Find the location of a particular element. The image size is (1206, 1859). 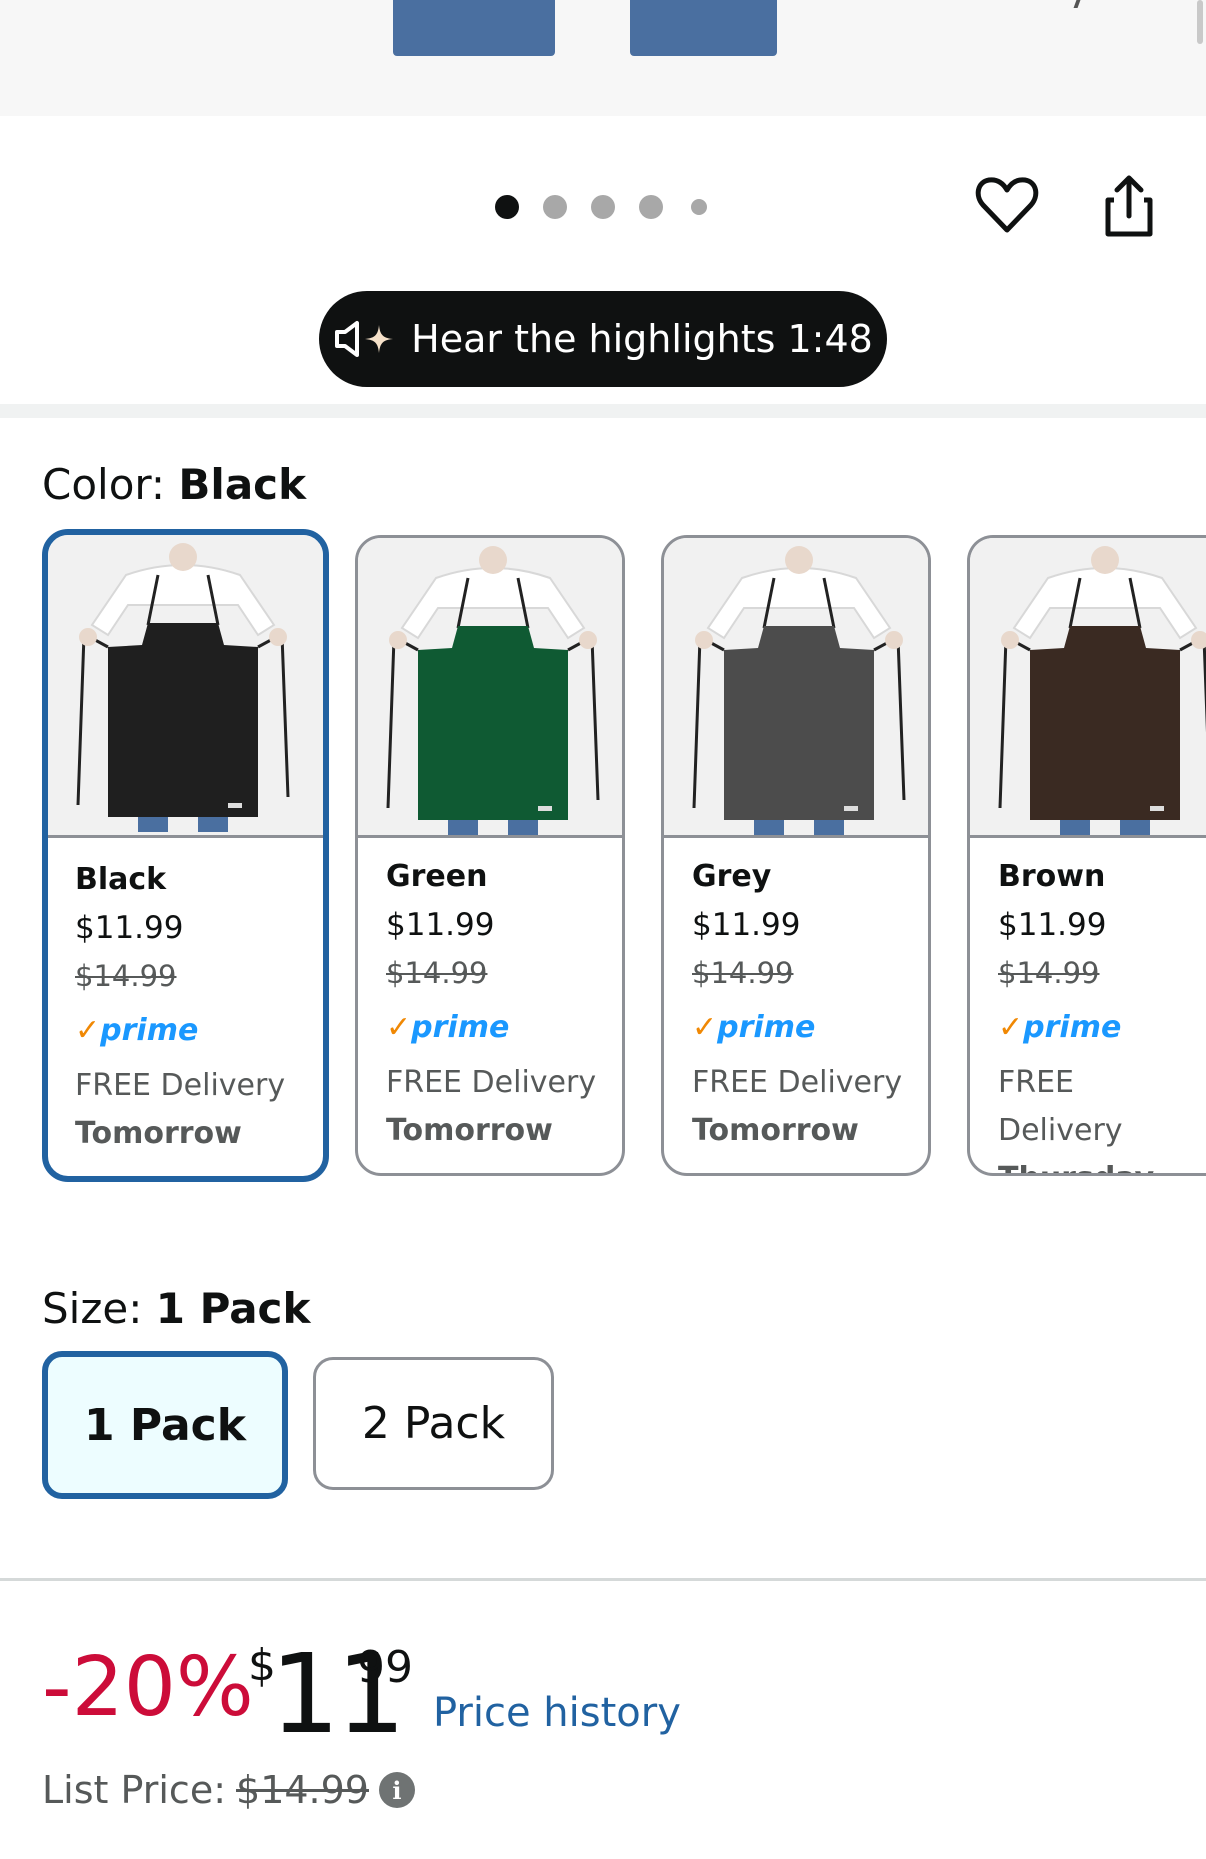

size-option-label: 2 Pack is located at coordinates (433, 1423).